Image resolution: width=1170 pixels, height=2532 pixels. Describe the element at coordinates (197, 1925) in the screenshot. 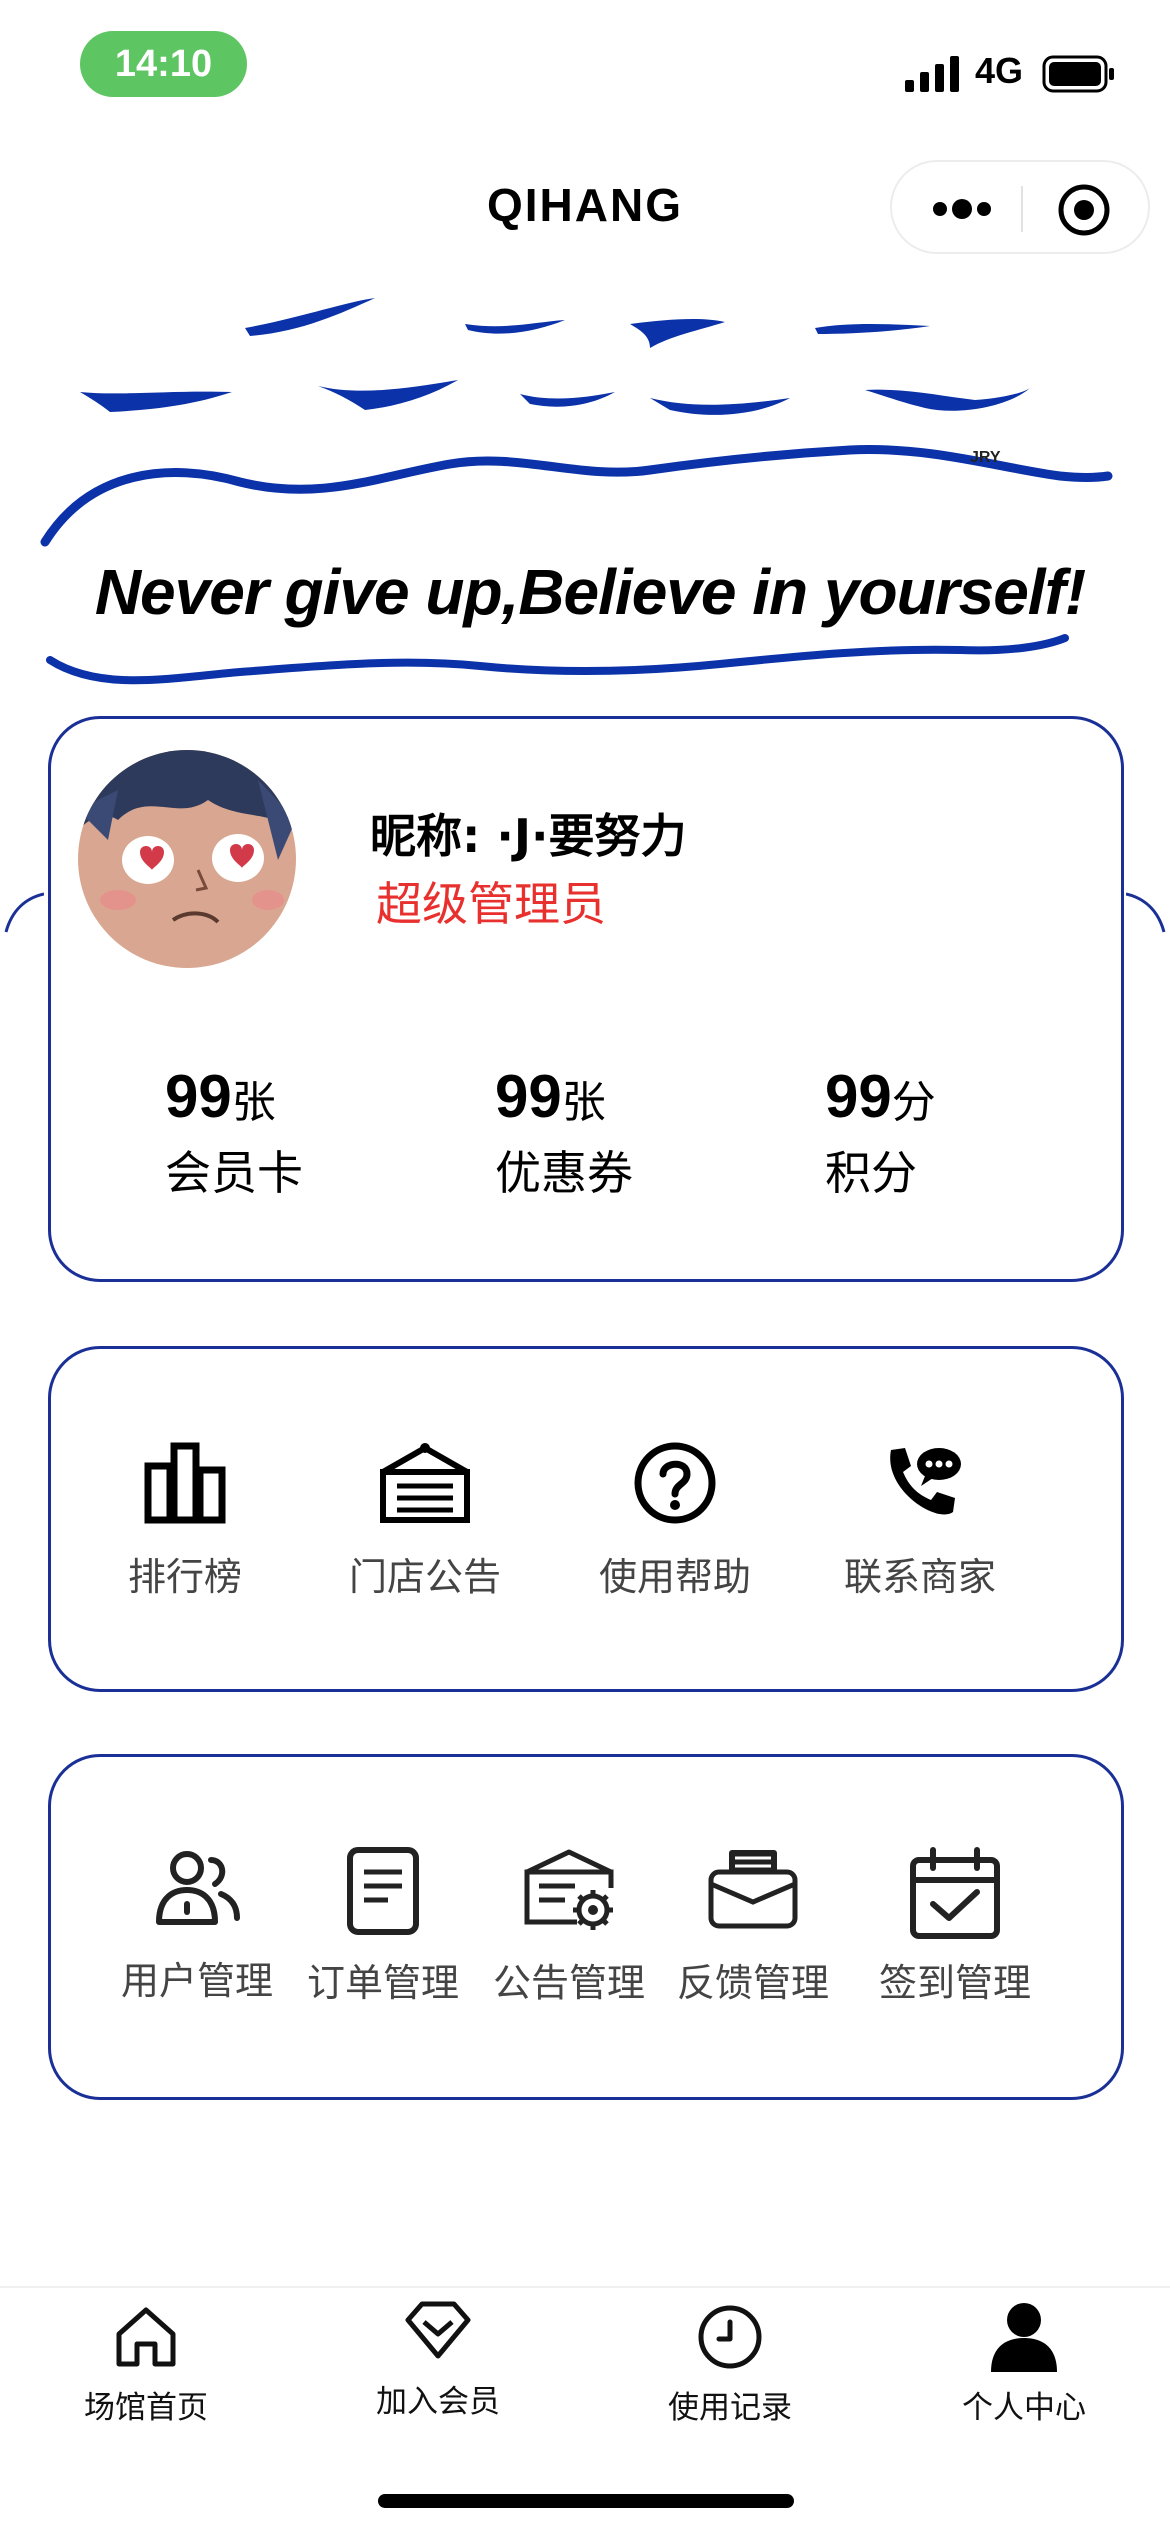

I see `user-management-button: 用户管理` at that location.